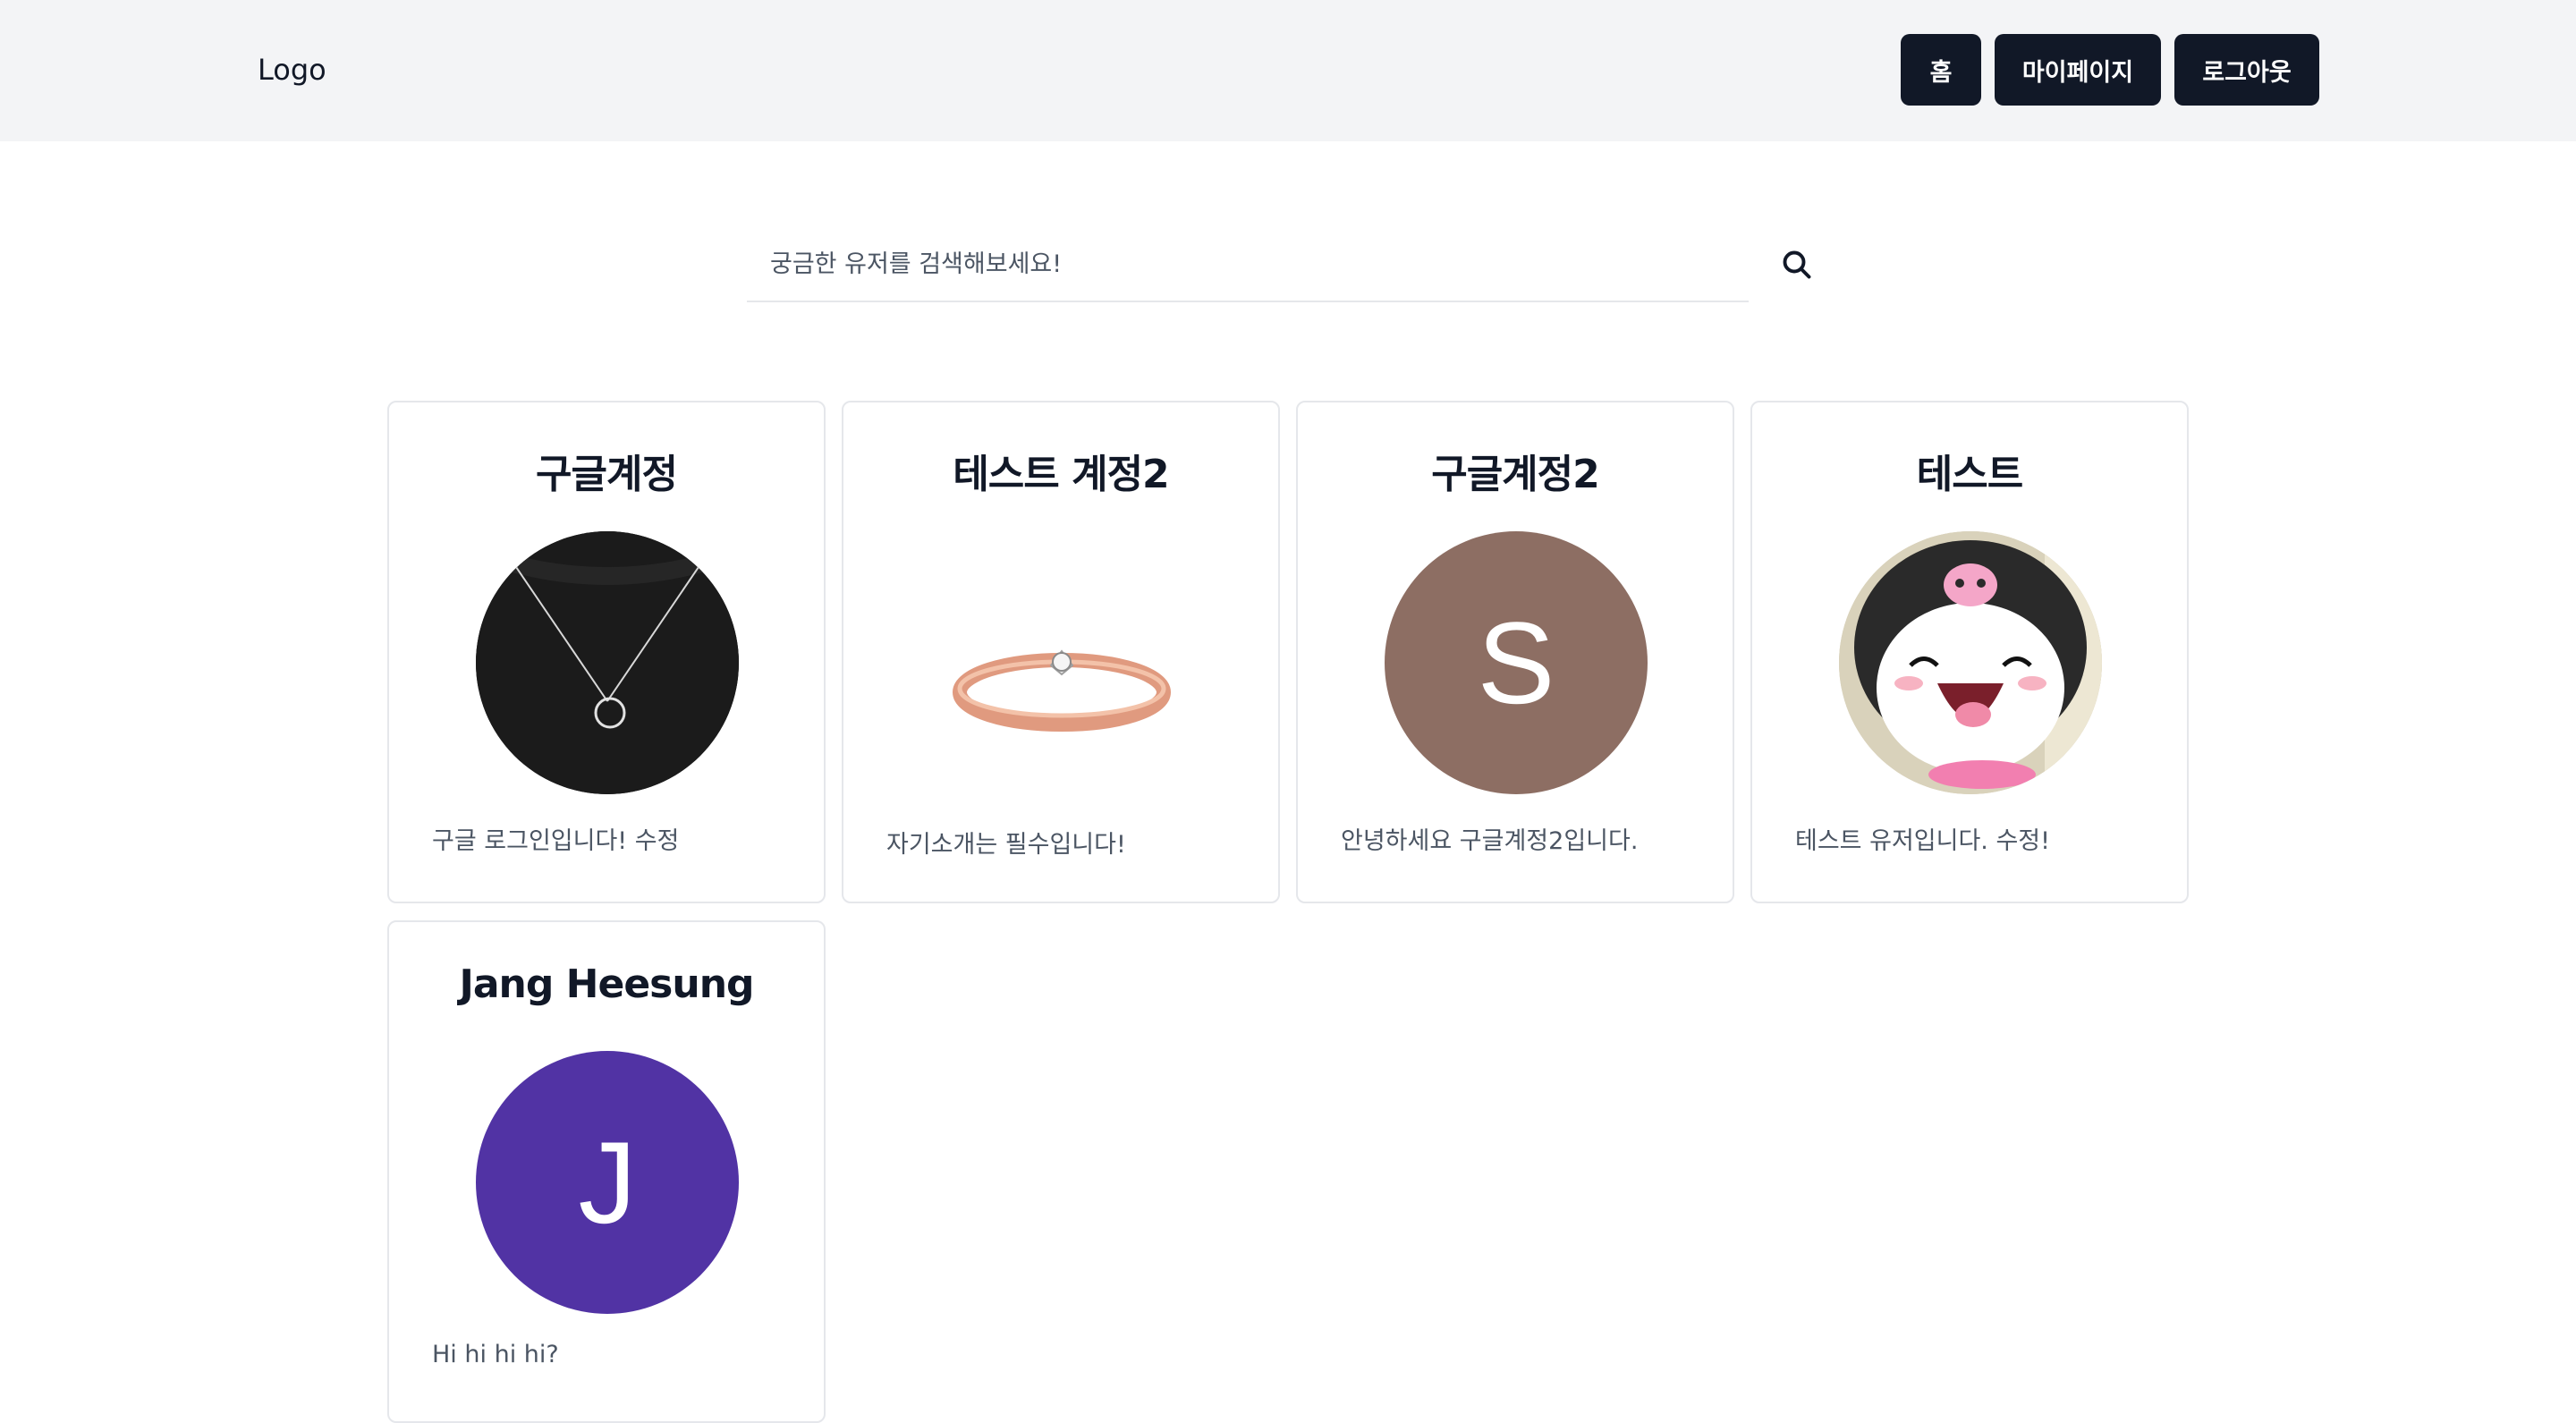 The width and height of the screenshot is (2576, 1423). I want to click on user-avatar: J, so click(607, 1182).